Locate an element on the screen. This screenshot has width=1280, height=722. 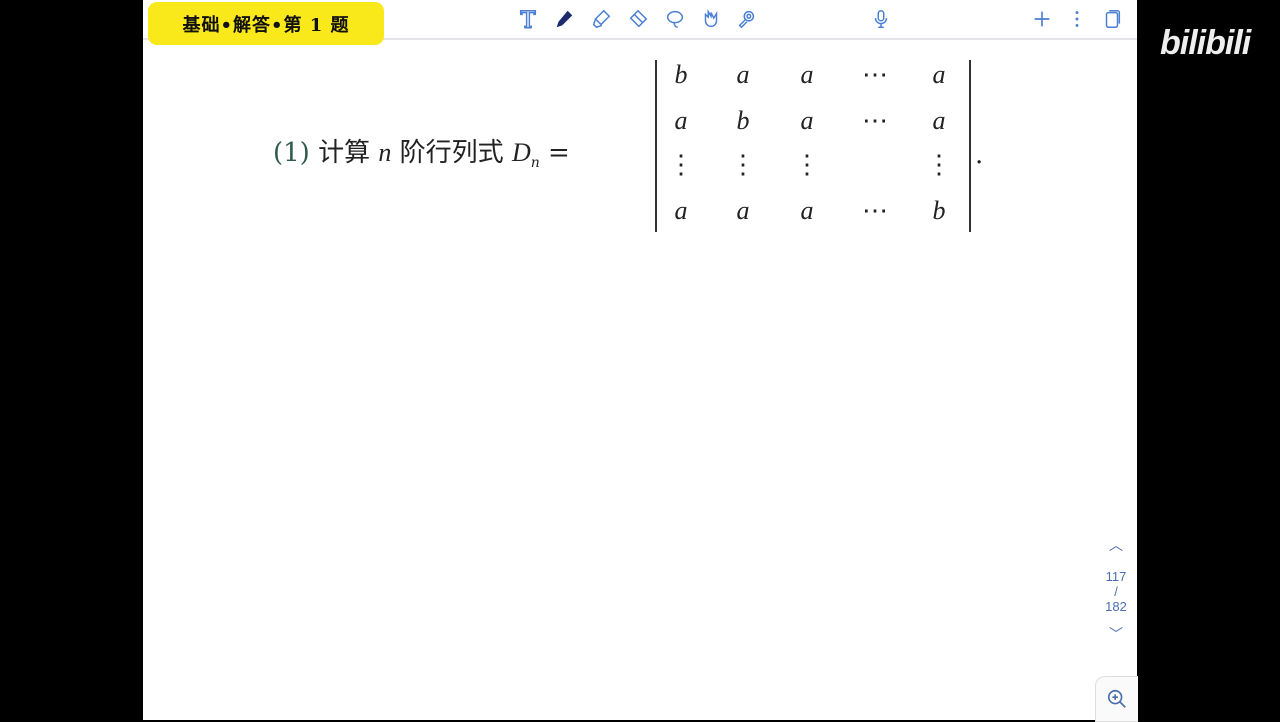
highlighter-icon is located at coordinates (601, 19).